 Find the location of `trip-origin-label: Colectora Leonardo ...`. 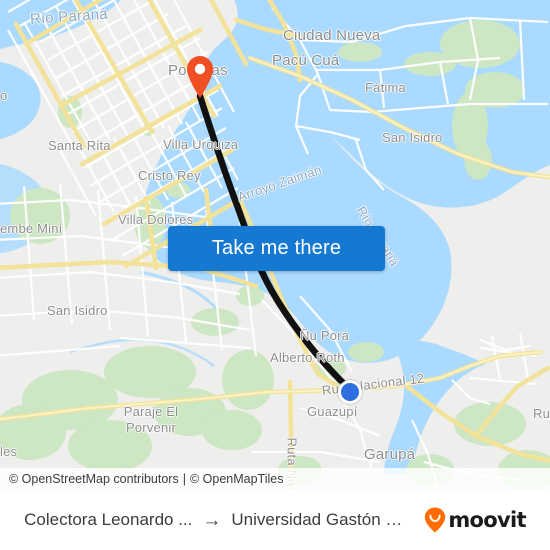

trip-origin-label: Colectora Leonardo ... is located at coordinates (108, 520).